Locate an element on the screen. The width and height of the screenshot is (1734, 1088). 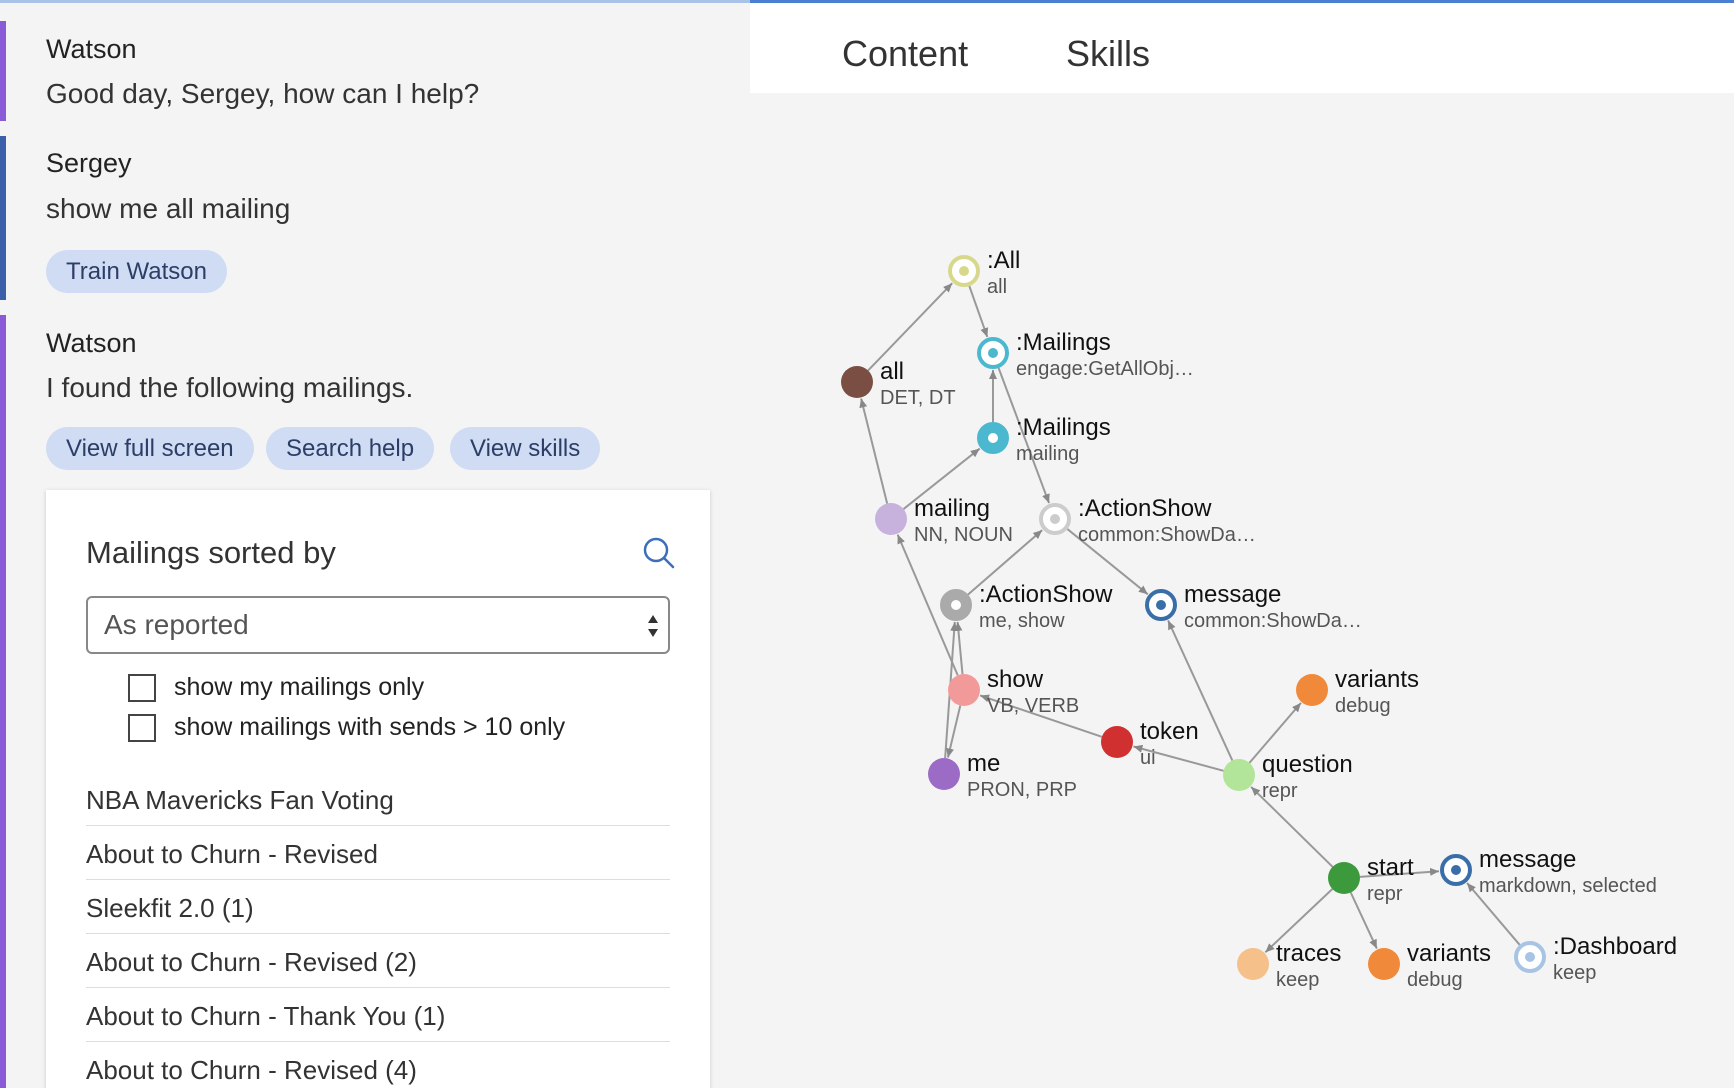
graph-node-label: token is located at coordinates (1169, 731).